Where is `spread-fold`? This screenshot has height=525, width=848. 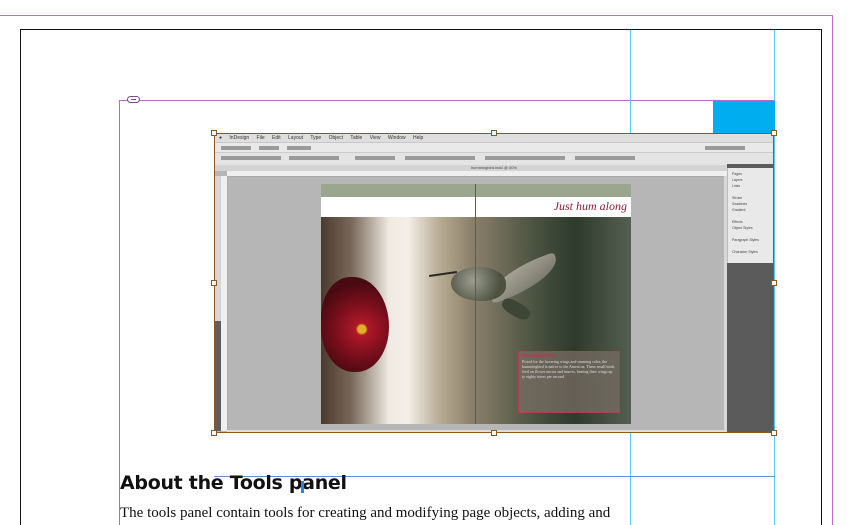
spread-fold is located at coordinates (475, 304).